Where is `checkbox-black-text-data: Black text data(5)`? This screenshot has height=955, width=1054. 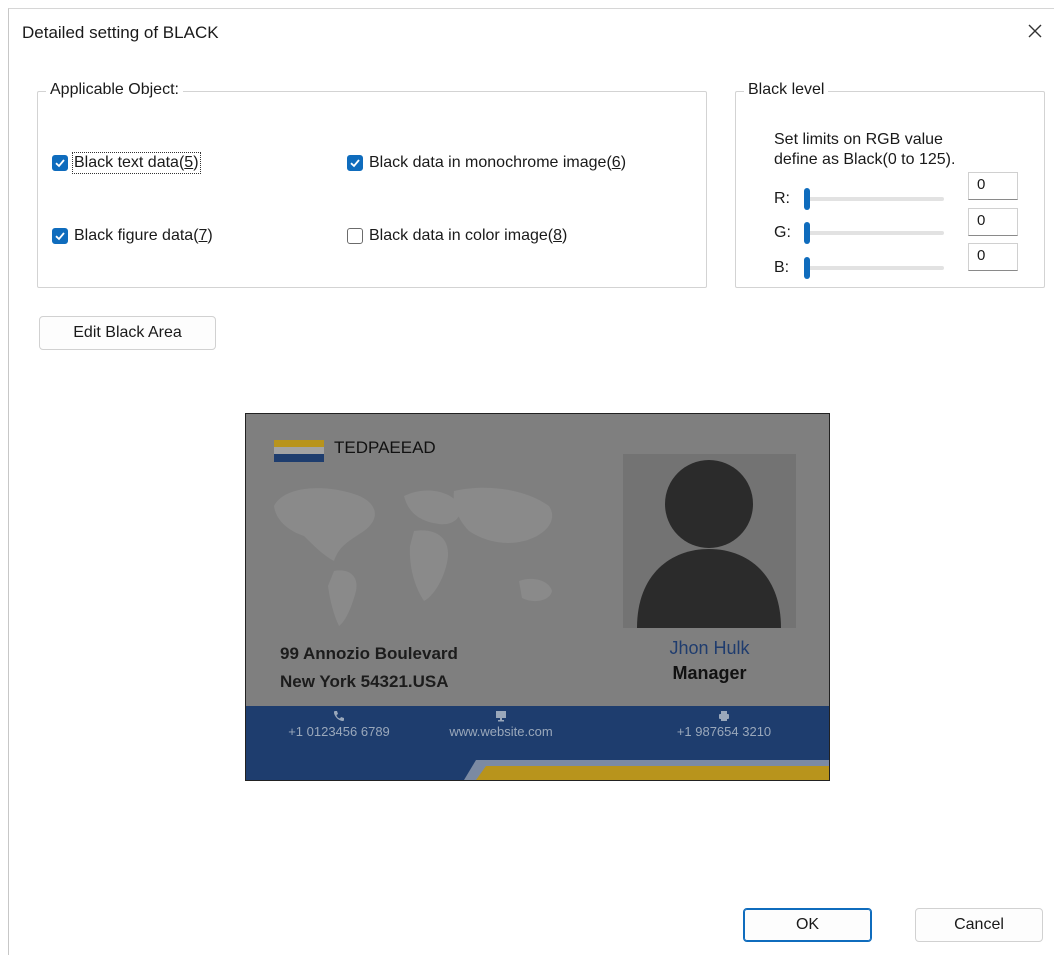 checkbox-black-text-data: Black text data(5) is located at coordinates (126, 163).